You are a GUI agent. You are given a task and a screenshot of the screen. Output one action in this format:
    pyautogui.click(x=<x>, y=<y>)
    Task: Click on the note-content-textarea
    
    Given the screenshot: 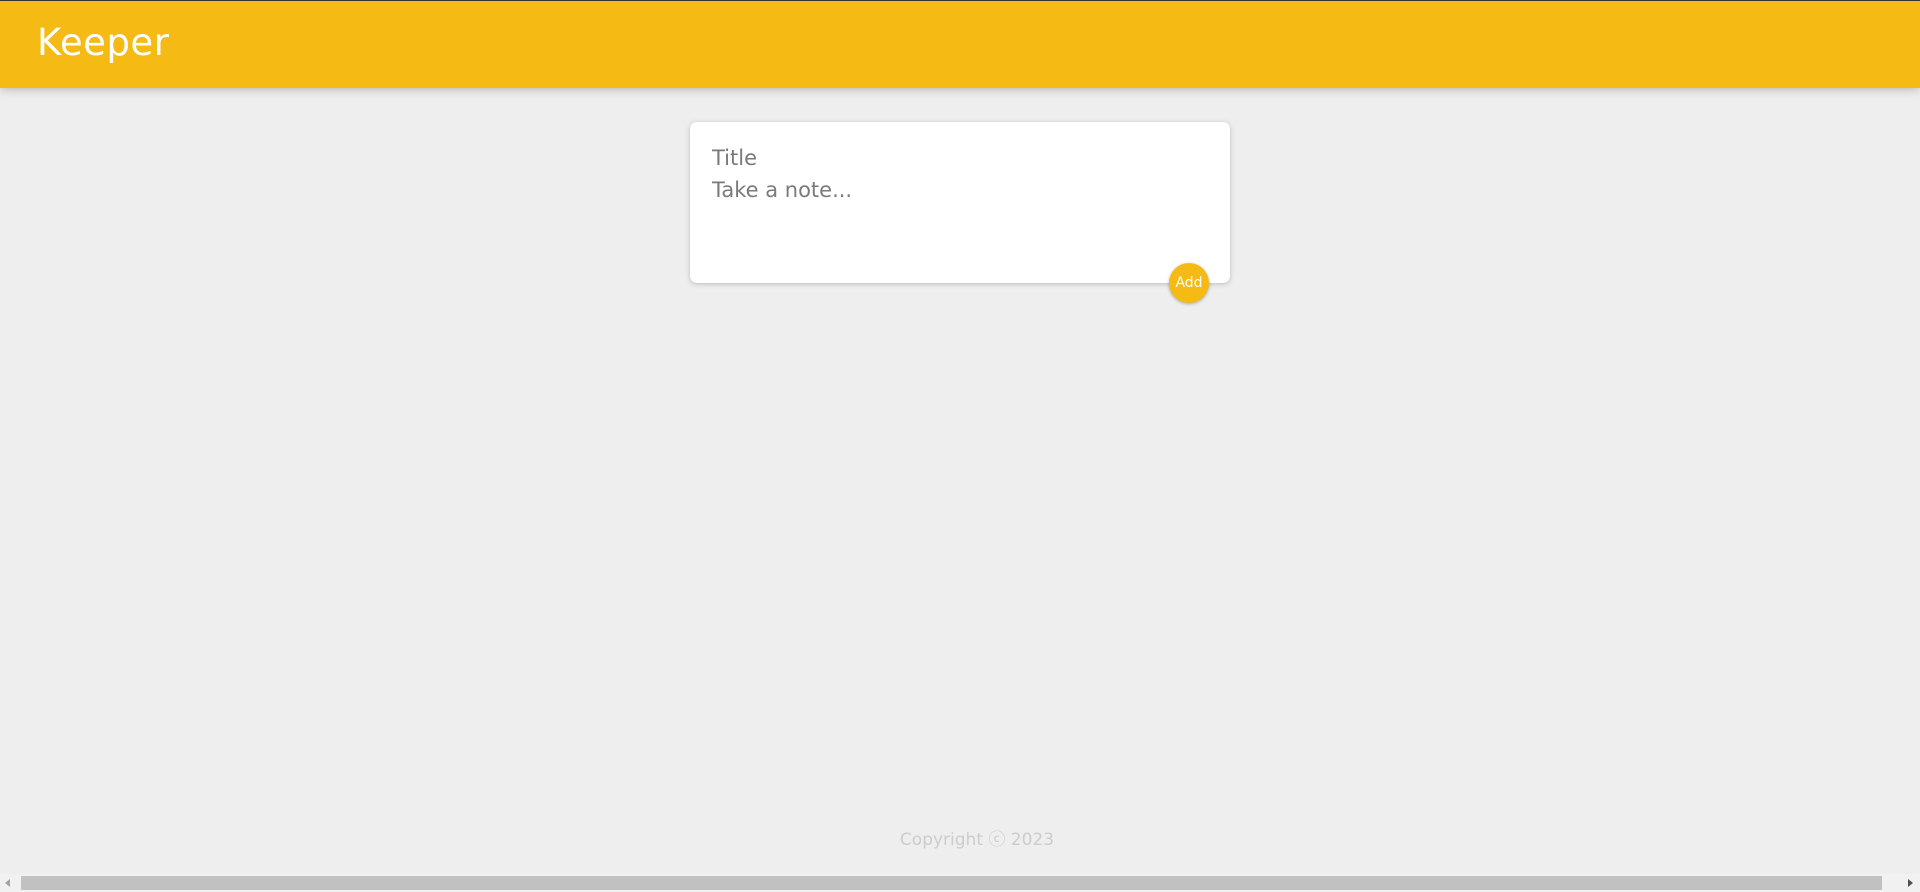 What is the action you would take?
    pyautogui.click(x=957, y=218)
    